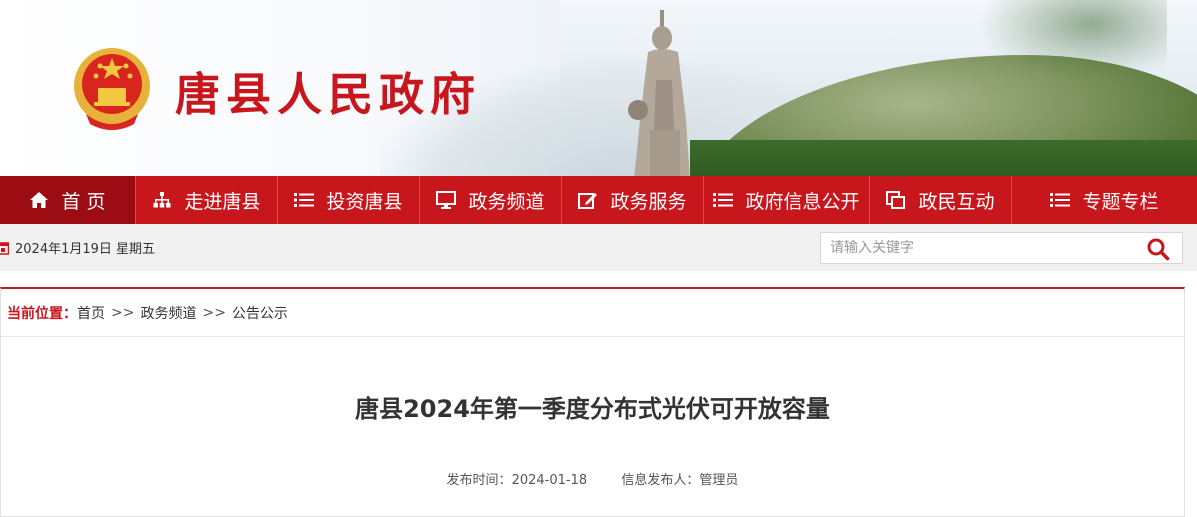 The height and width of the screenshot is (517, 1197). I want to click on nav-item-about: 走进唐县, so click(207, 200).